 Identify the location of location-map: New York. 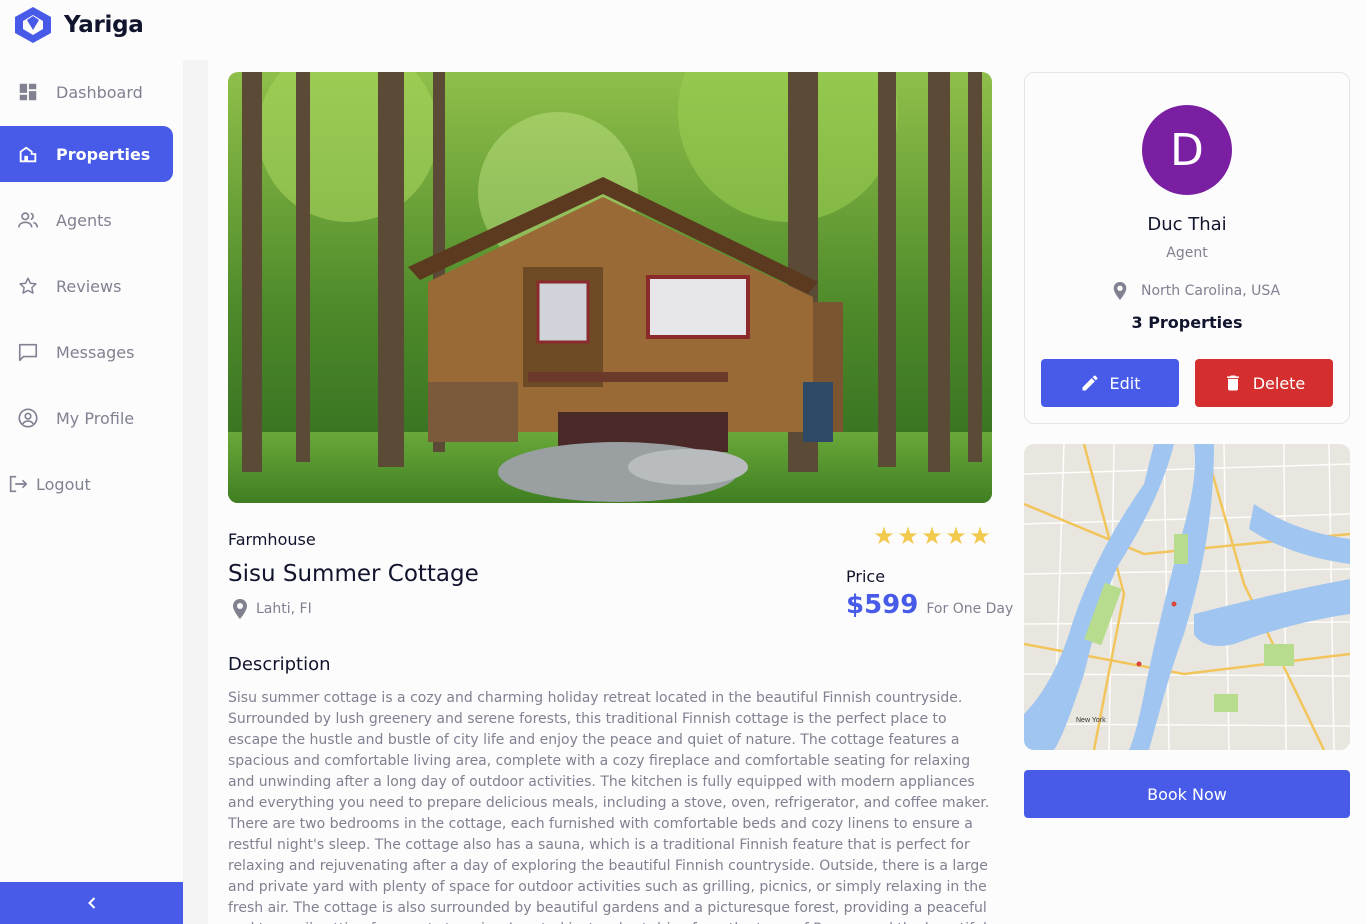
(1187, 597).